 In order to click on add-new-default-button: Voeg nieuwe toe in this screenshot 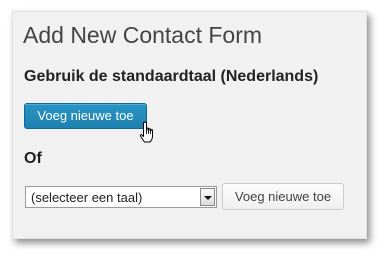, I will do `click(85, 116)`.